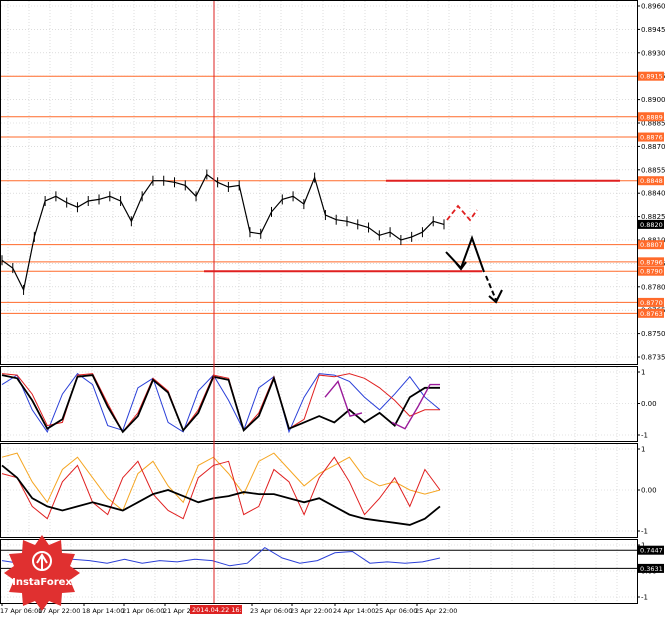 The width and height of the screenshot is (665, 619). I want to click on time-label-highlight: 2014.04.22 16:00, so click(221, 610).